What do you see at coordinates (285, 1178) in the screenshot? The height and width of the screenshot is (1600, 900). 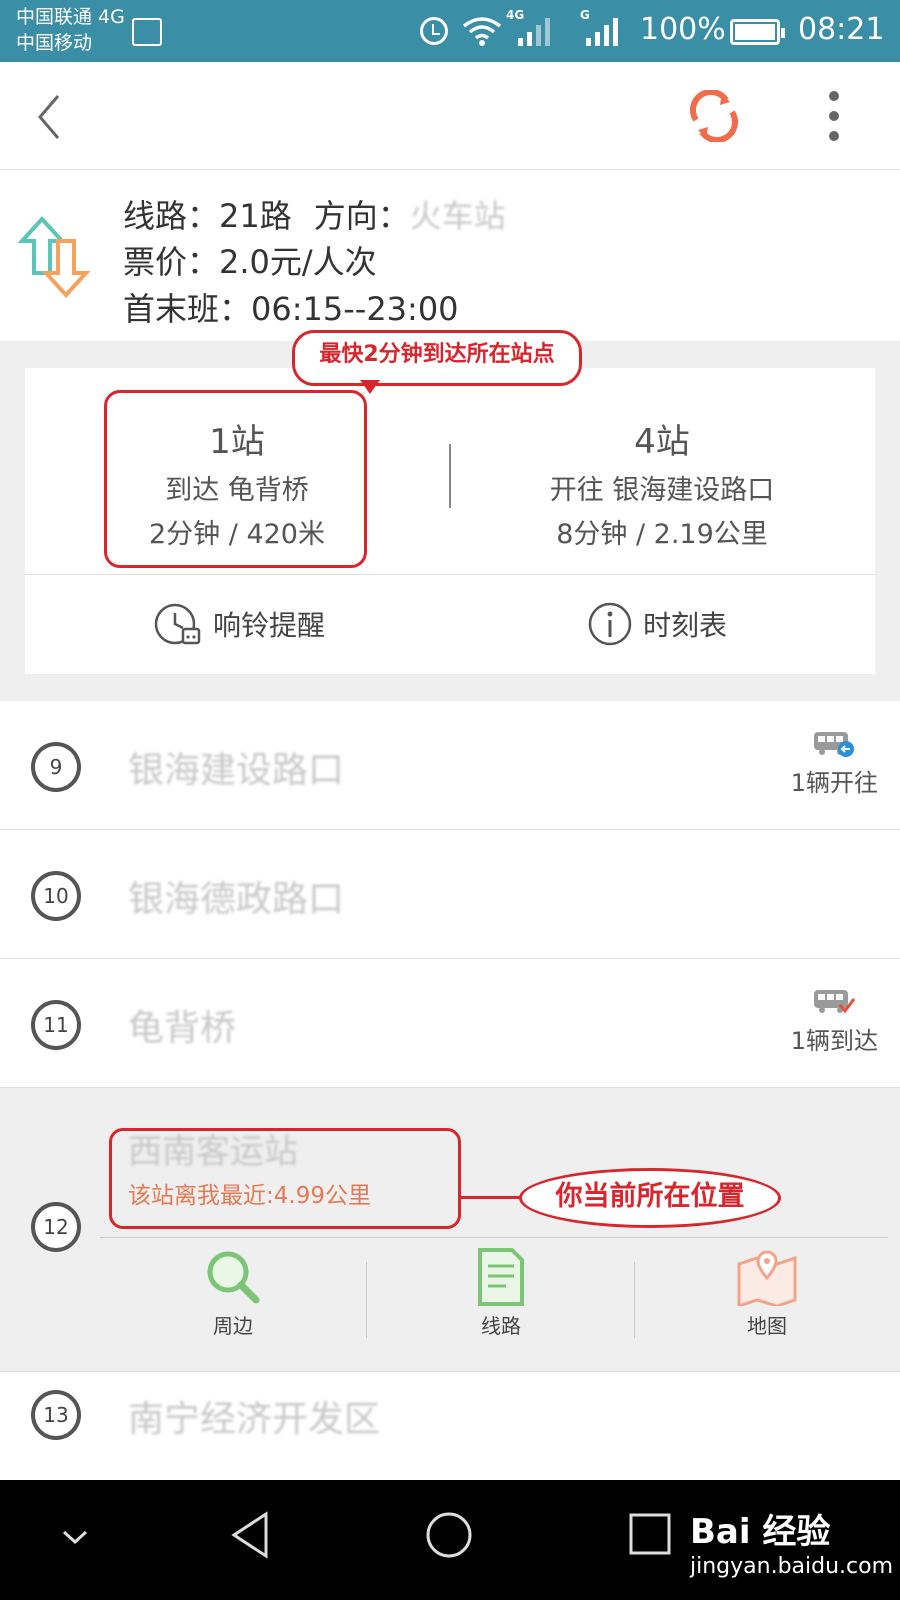 I see `current-station-highlight` at bounding box center [285, 1178].